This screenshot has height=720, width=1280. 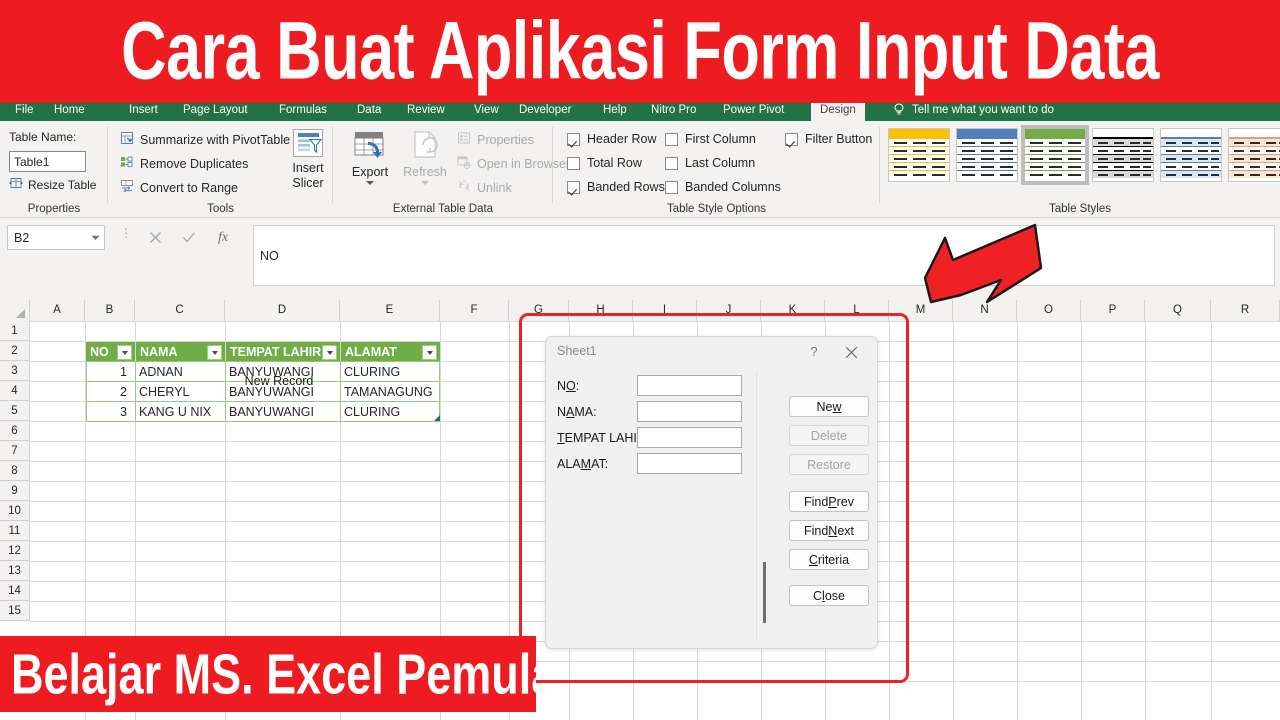 I want to click on row-header: 14, so click(x=15, y=591).